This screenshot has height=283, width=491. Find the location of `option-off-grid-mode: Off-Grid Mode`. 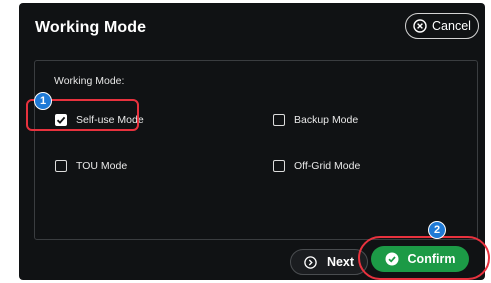

option-off-grid-mode: Off-Grid Mode is located at coordinates (316, 166).